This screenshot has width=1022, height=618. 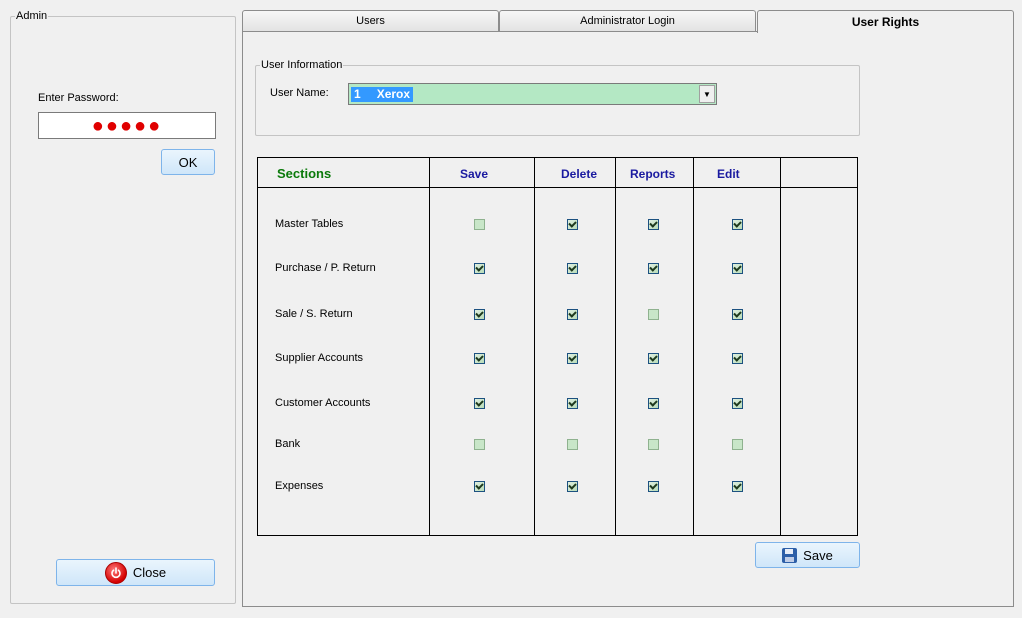 I want to click on admin-group-title: Admin, so click(x=32, y=16).